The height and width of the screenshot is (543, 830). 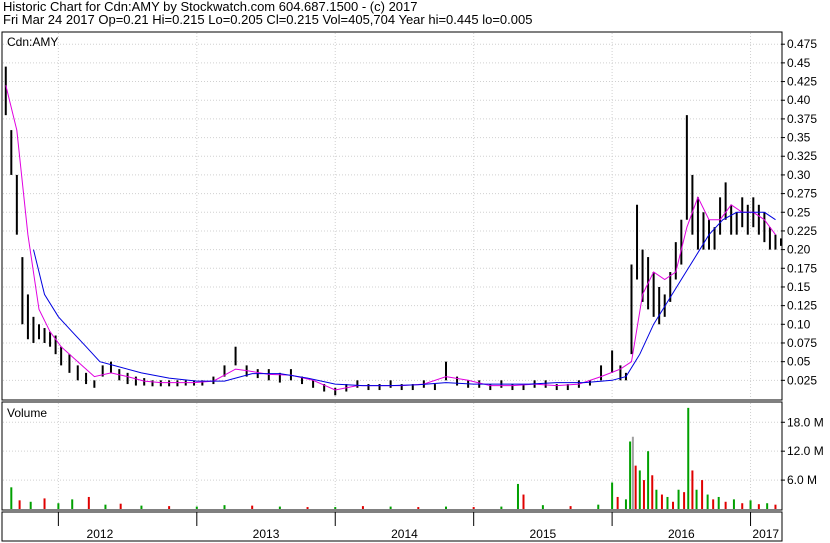 I want to click on price-tick-label: 0.35, so click(x=799, y=138).